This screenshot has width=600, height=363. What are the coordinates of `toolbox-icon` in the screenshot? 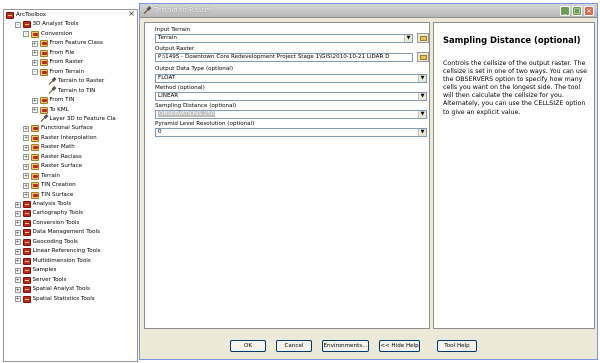 It's located at (26, 233).